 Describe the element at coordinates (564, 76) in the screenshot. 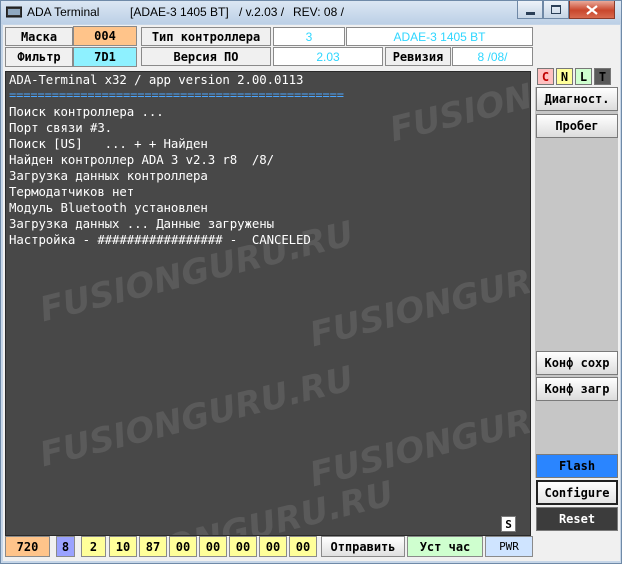

I see `n-indicator: N` at that location.